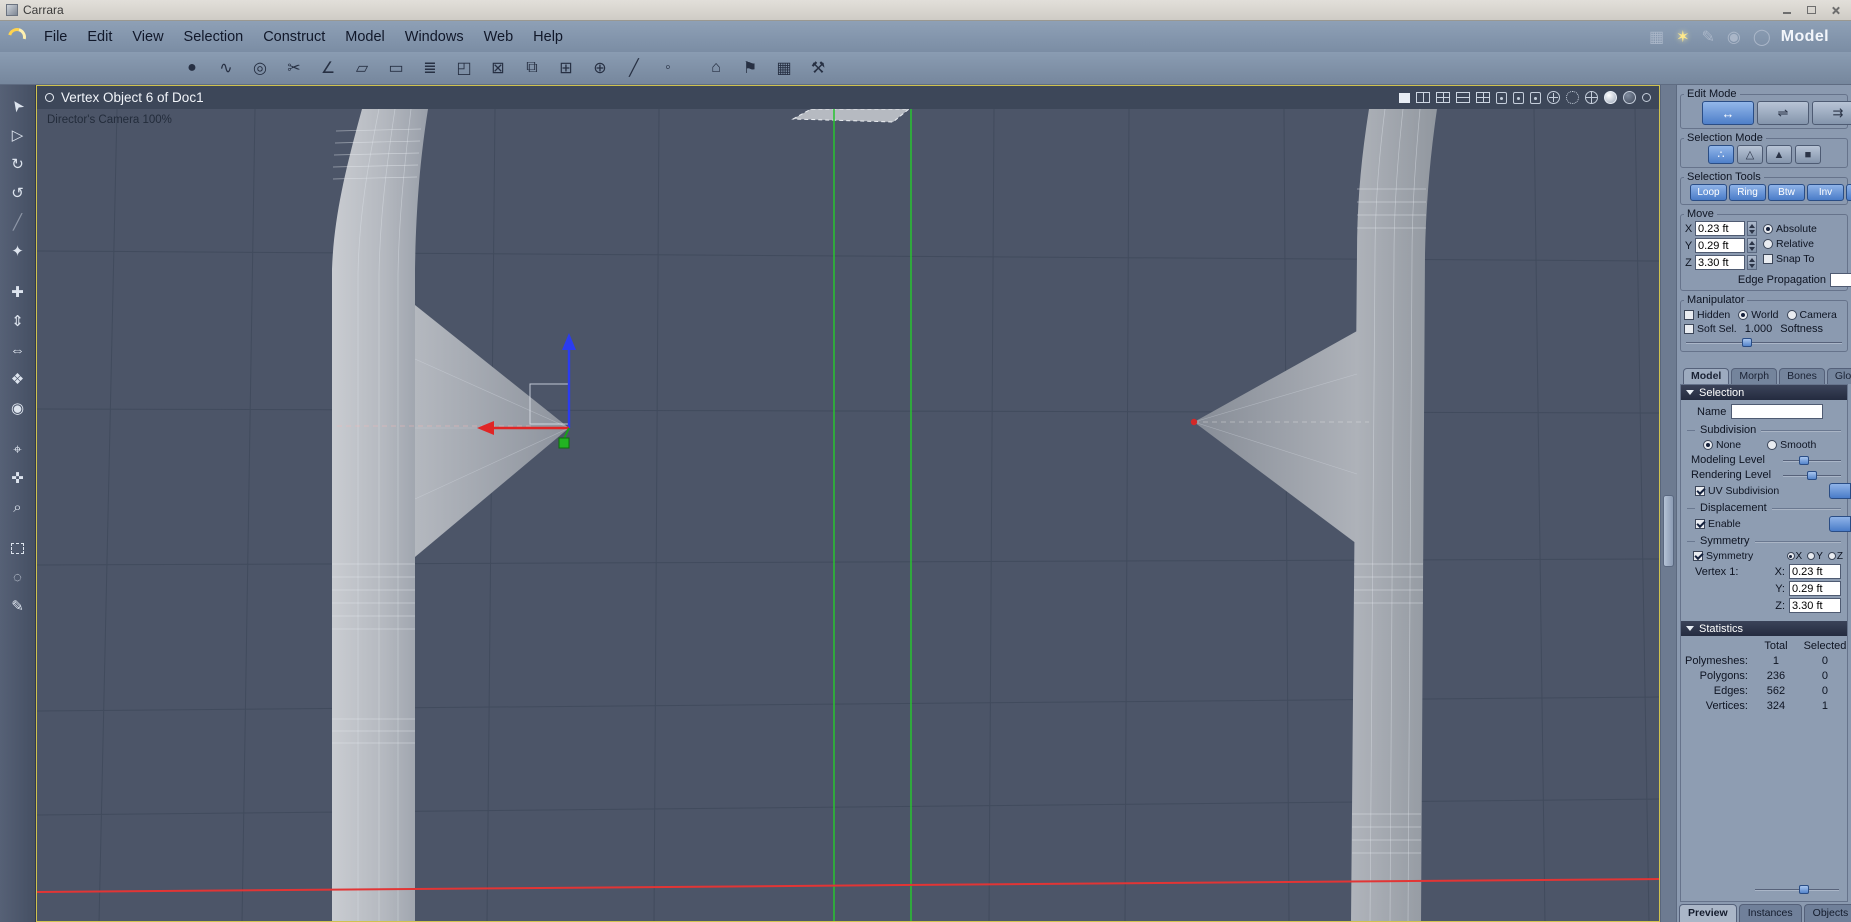 This screenshot has width=1851, height=922. I want to click on vertex-x-input, so click(1815, 571).